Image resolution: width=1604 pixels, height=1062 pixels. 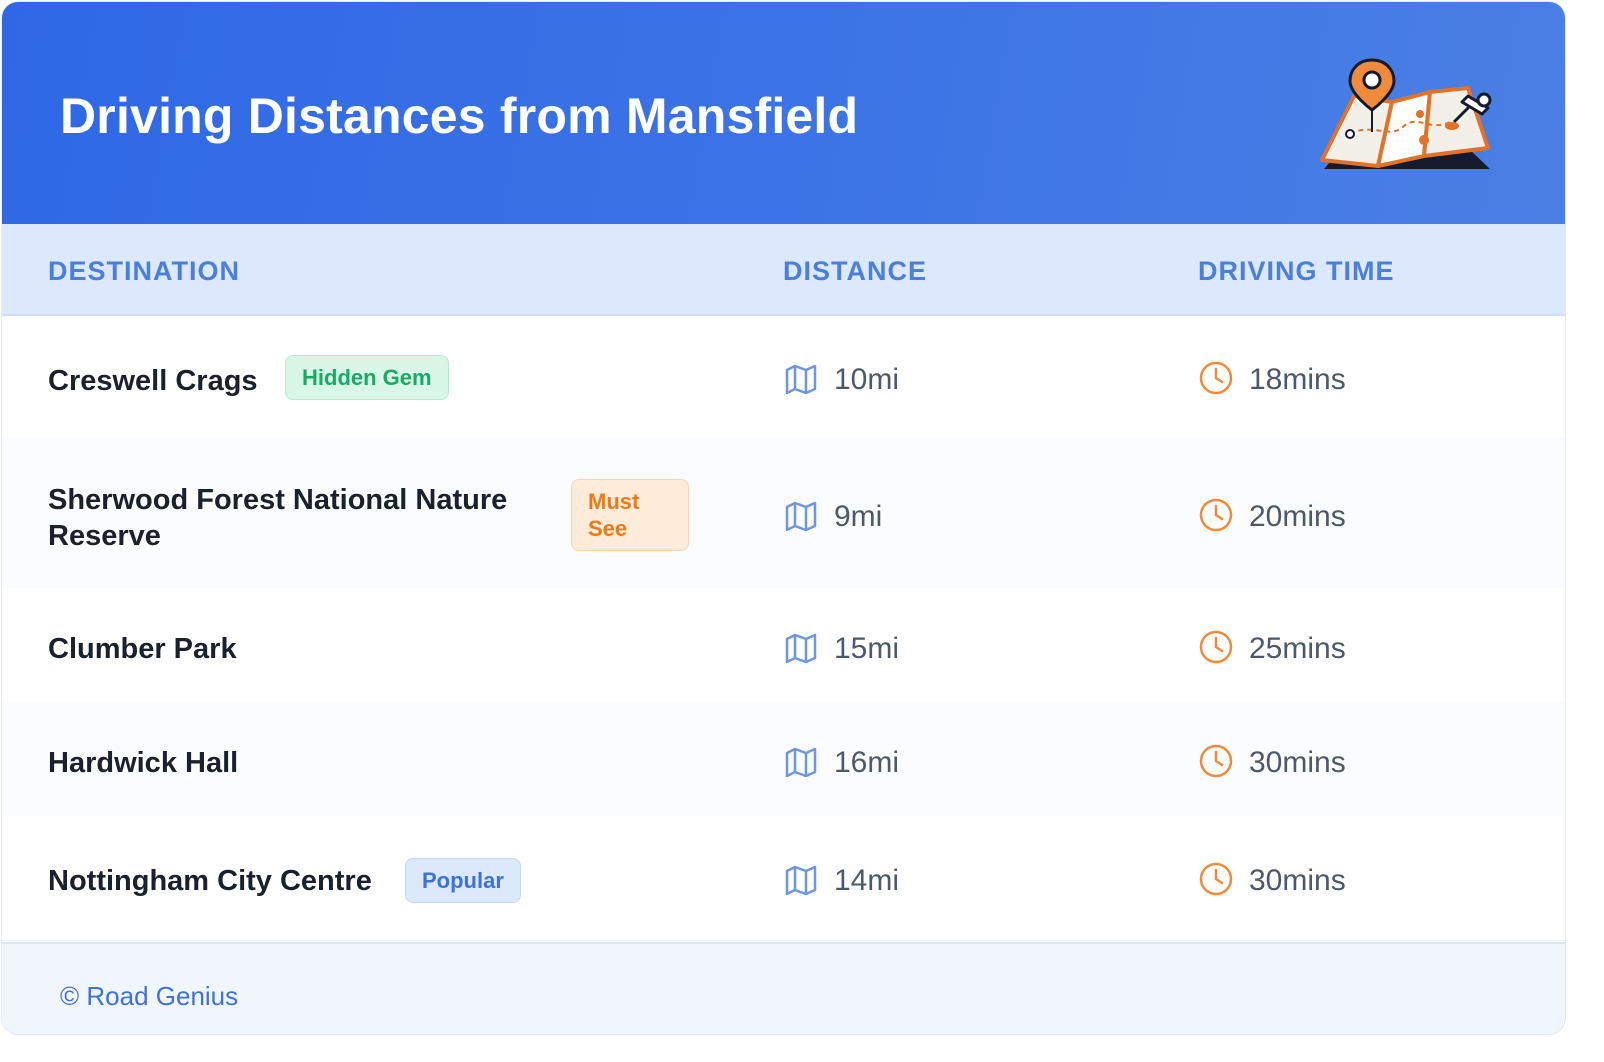 I want to click on column-header-driving-time: DRIVING TIME, so click(x=1296, y=271).